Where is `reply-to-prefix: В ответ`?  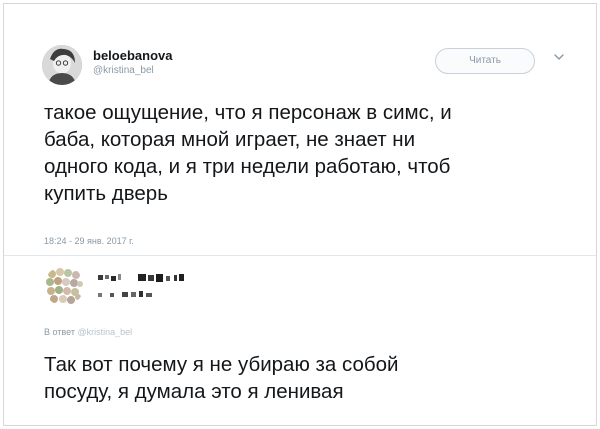 reply-to-prefix: В ответ is located at coordinates (59, 332).